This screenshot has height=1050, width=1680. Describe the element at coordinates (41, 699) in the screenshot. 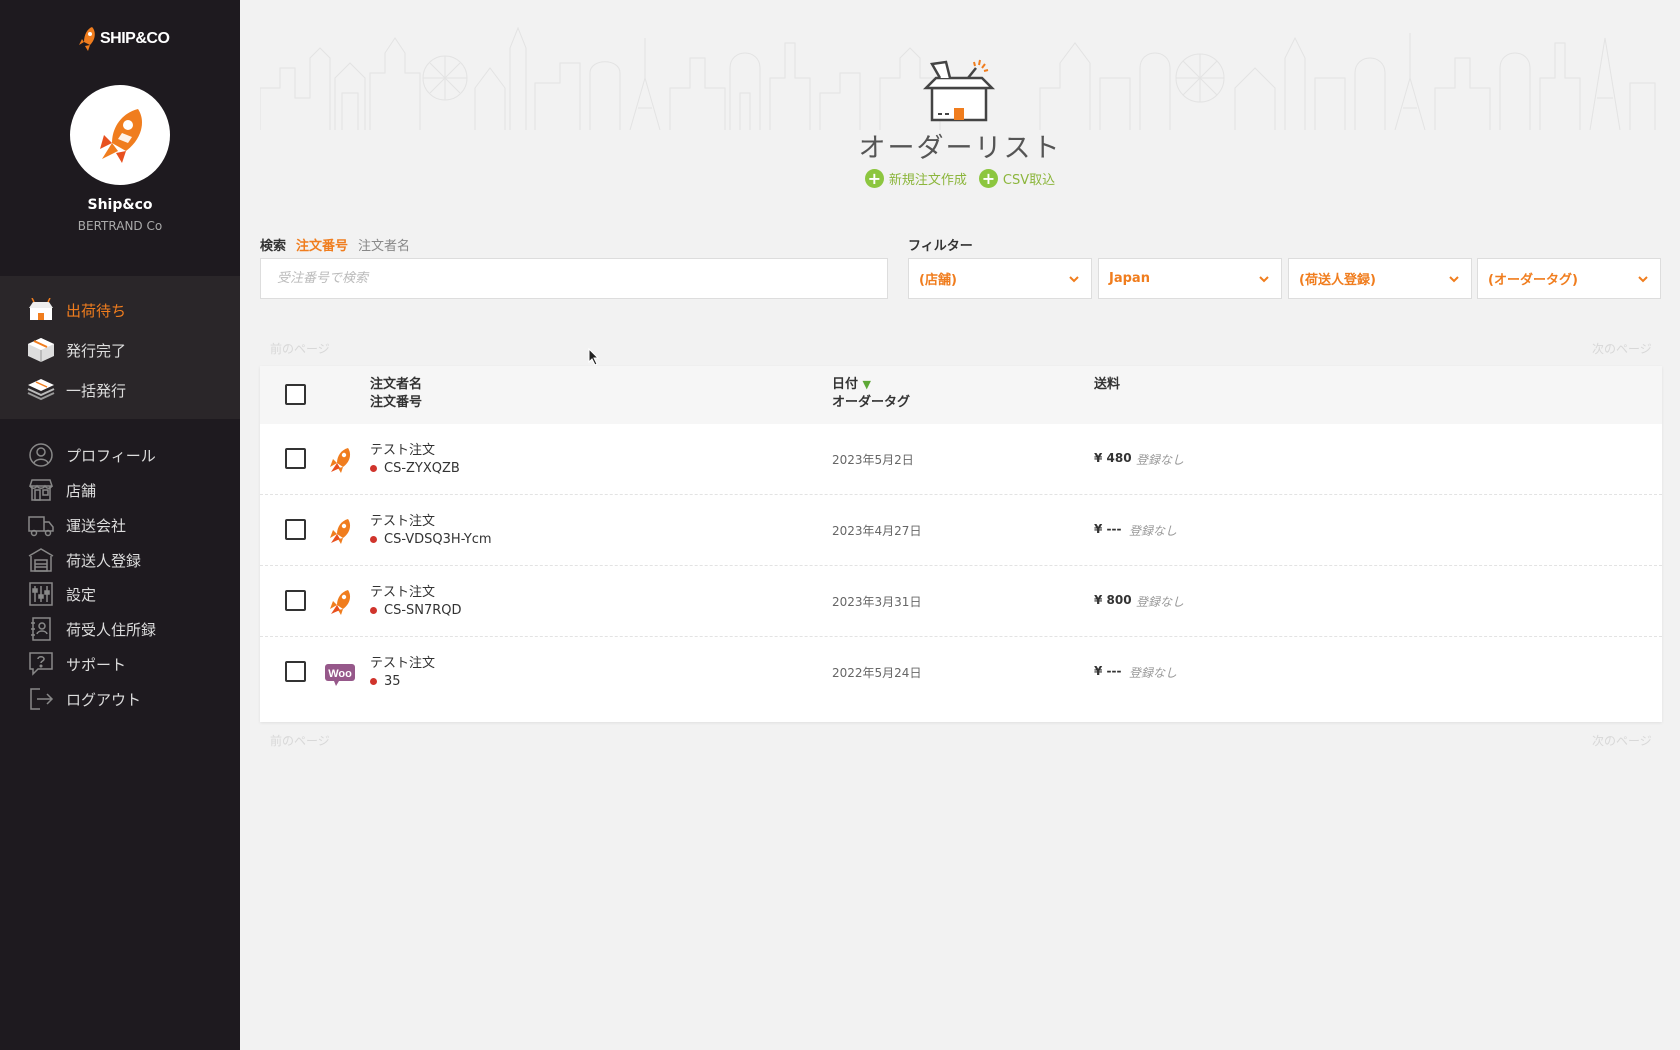

I see `logout-icon` at that location.